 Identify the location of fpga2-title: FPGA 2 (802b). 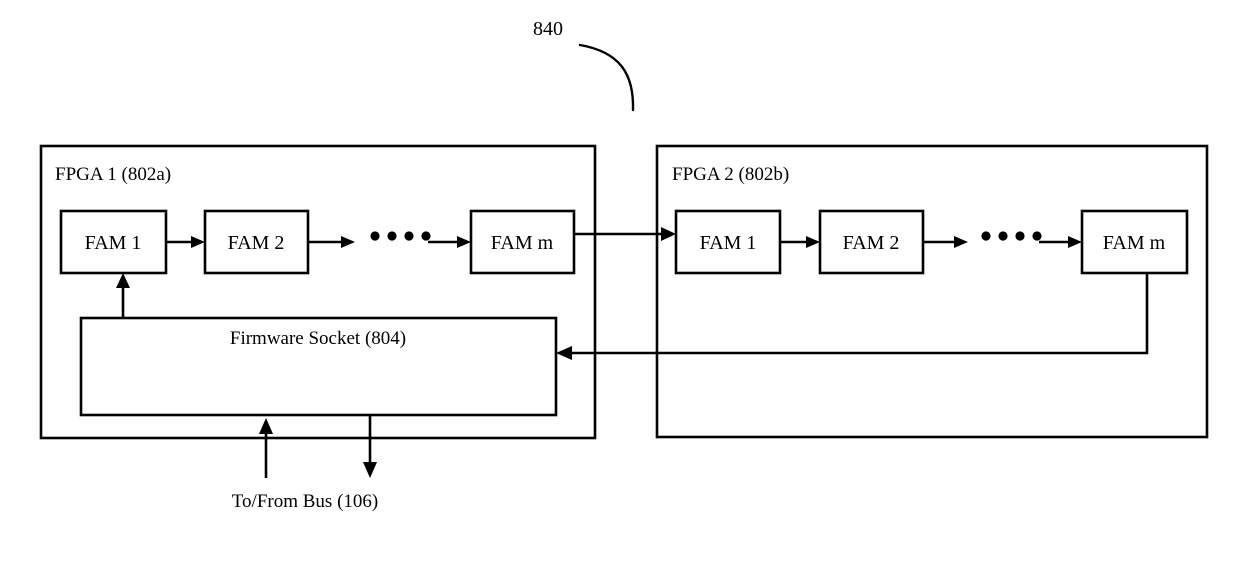
(730, 174).